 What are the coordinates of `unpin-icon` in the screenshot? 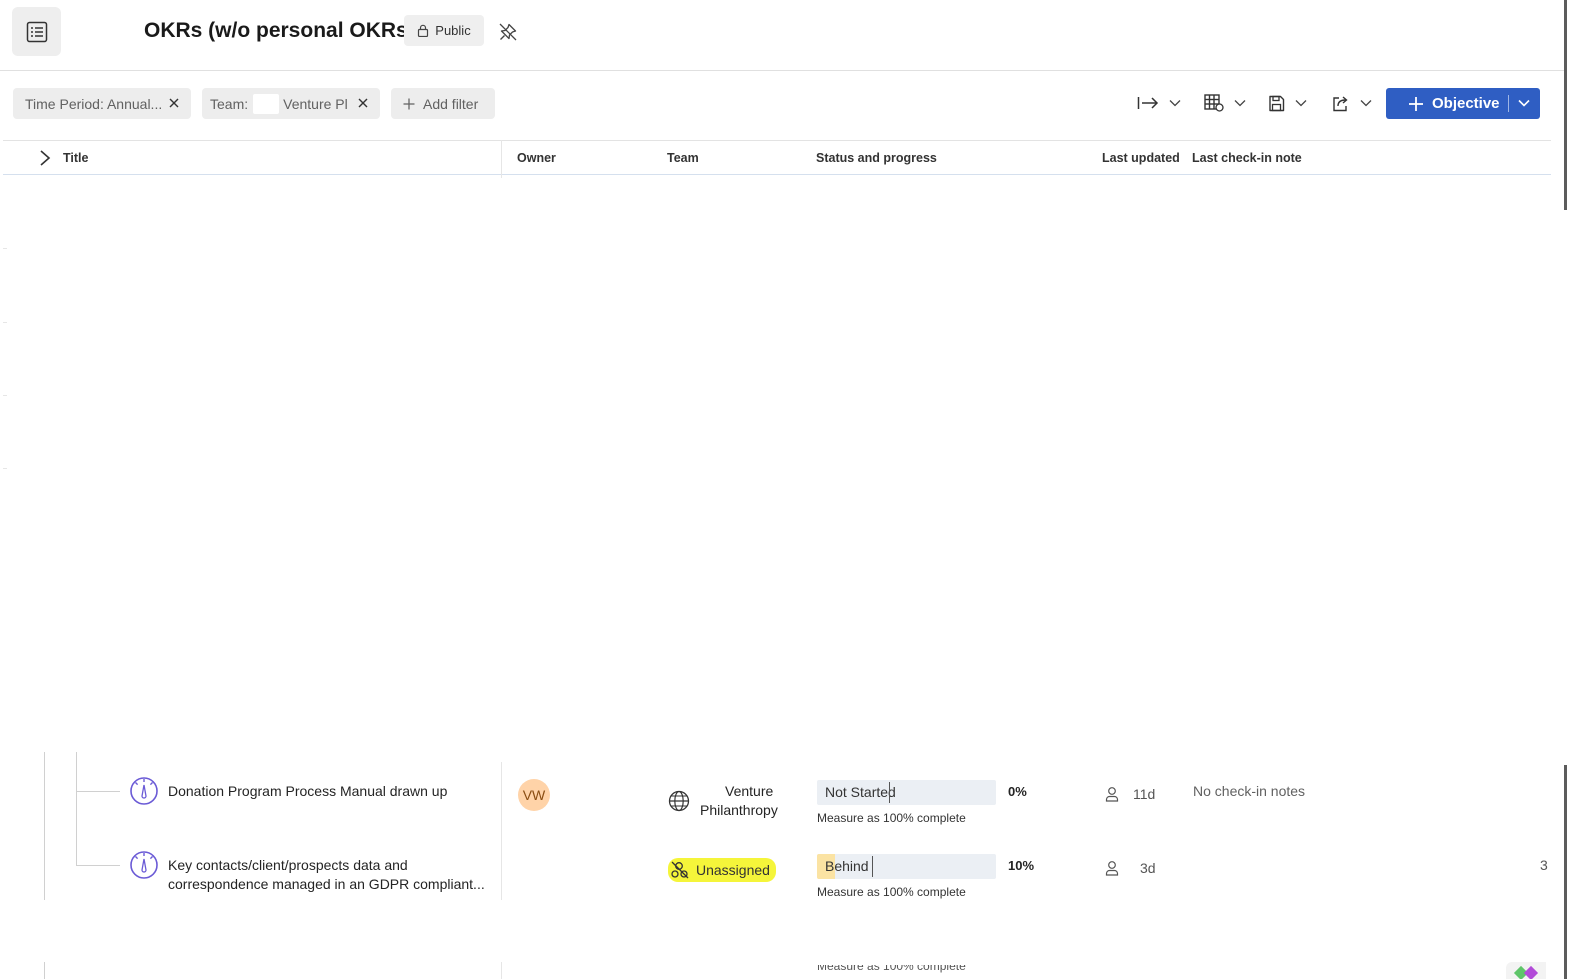 It's located at (508, 32).